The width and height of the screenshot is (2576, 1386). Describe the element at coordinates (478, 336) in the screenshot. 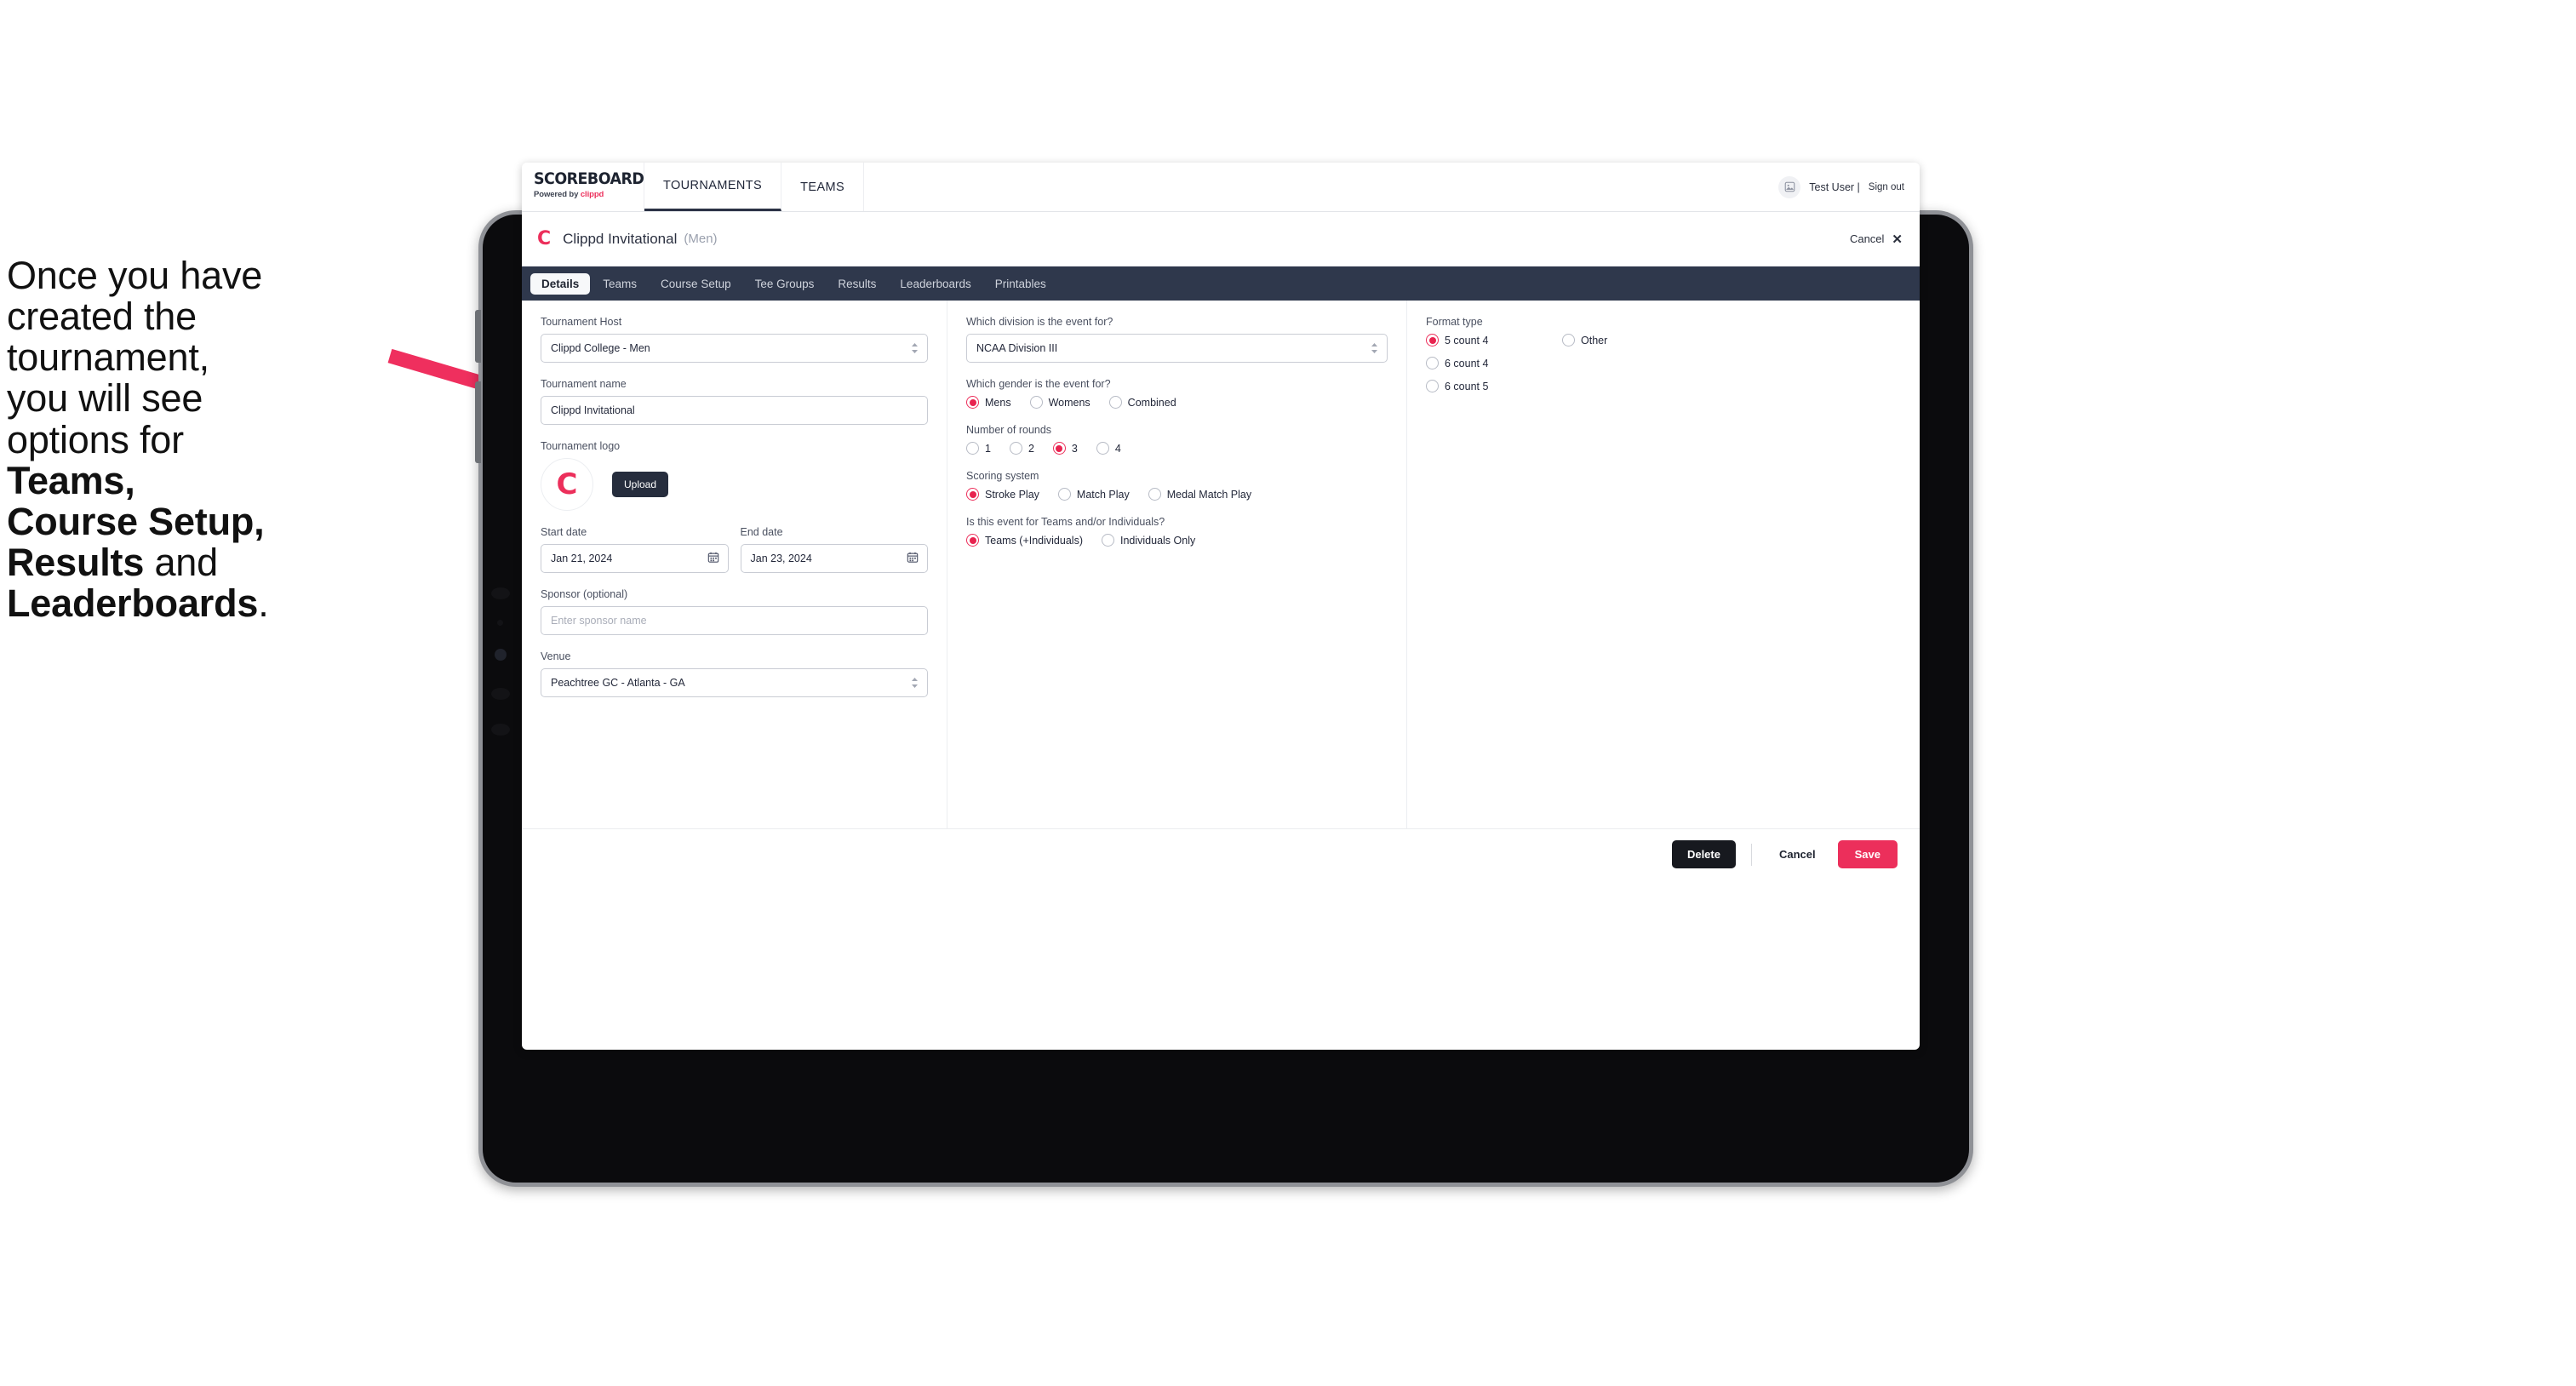

I see `tablet-volume-button-up` at that location.